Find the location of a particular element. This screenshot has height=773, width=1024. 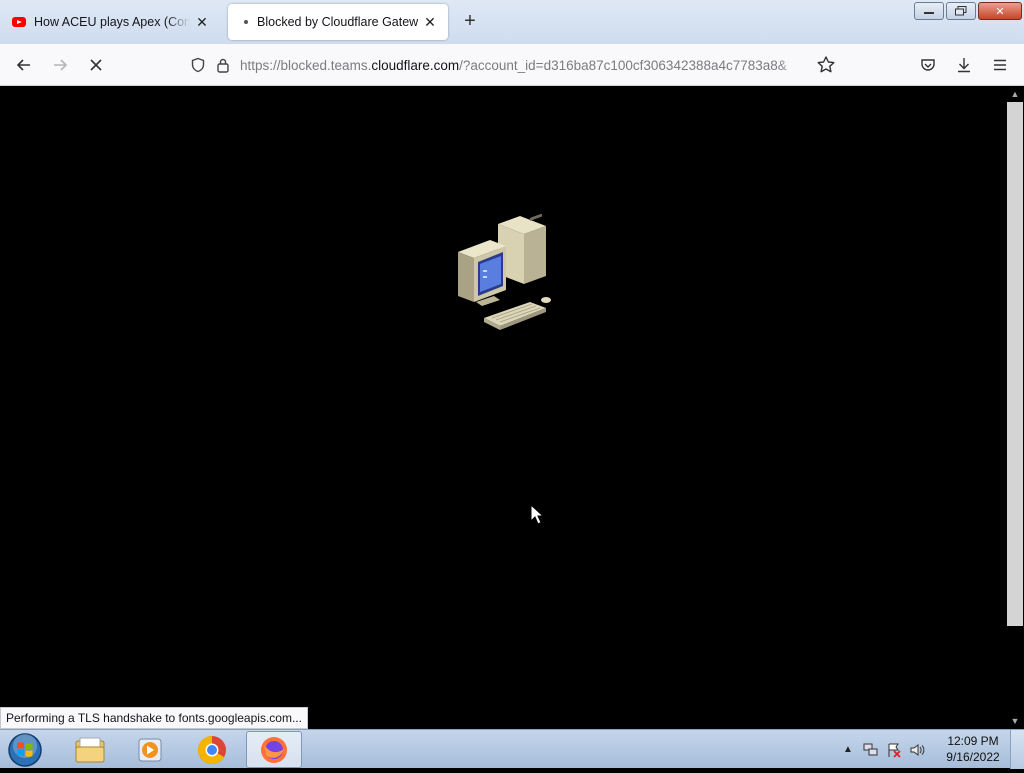

taskbar-clock: 12:09 PM 9/16/2022 is located at coordinates (973, 749).